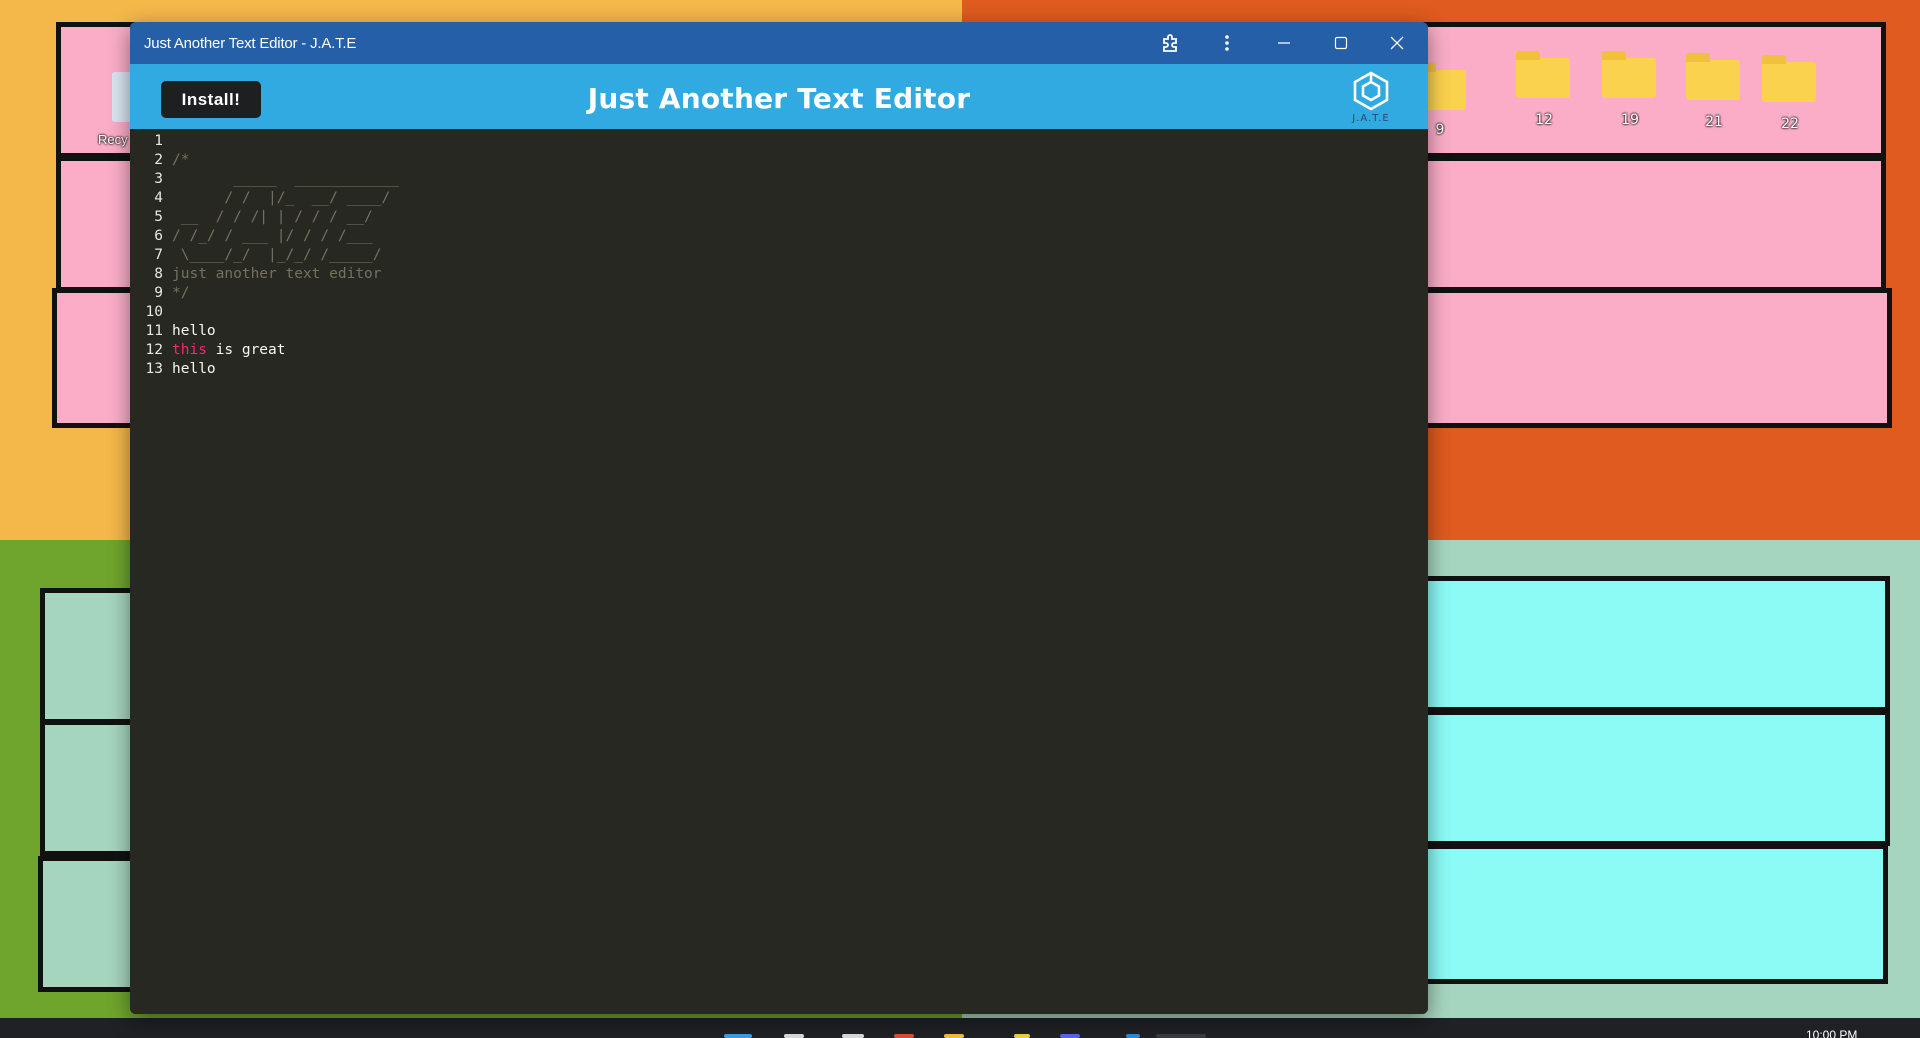  Describe the element at coordinates (181, 160) in the screenshot. I see `line-text: /*` at that location.